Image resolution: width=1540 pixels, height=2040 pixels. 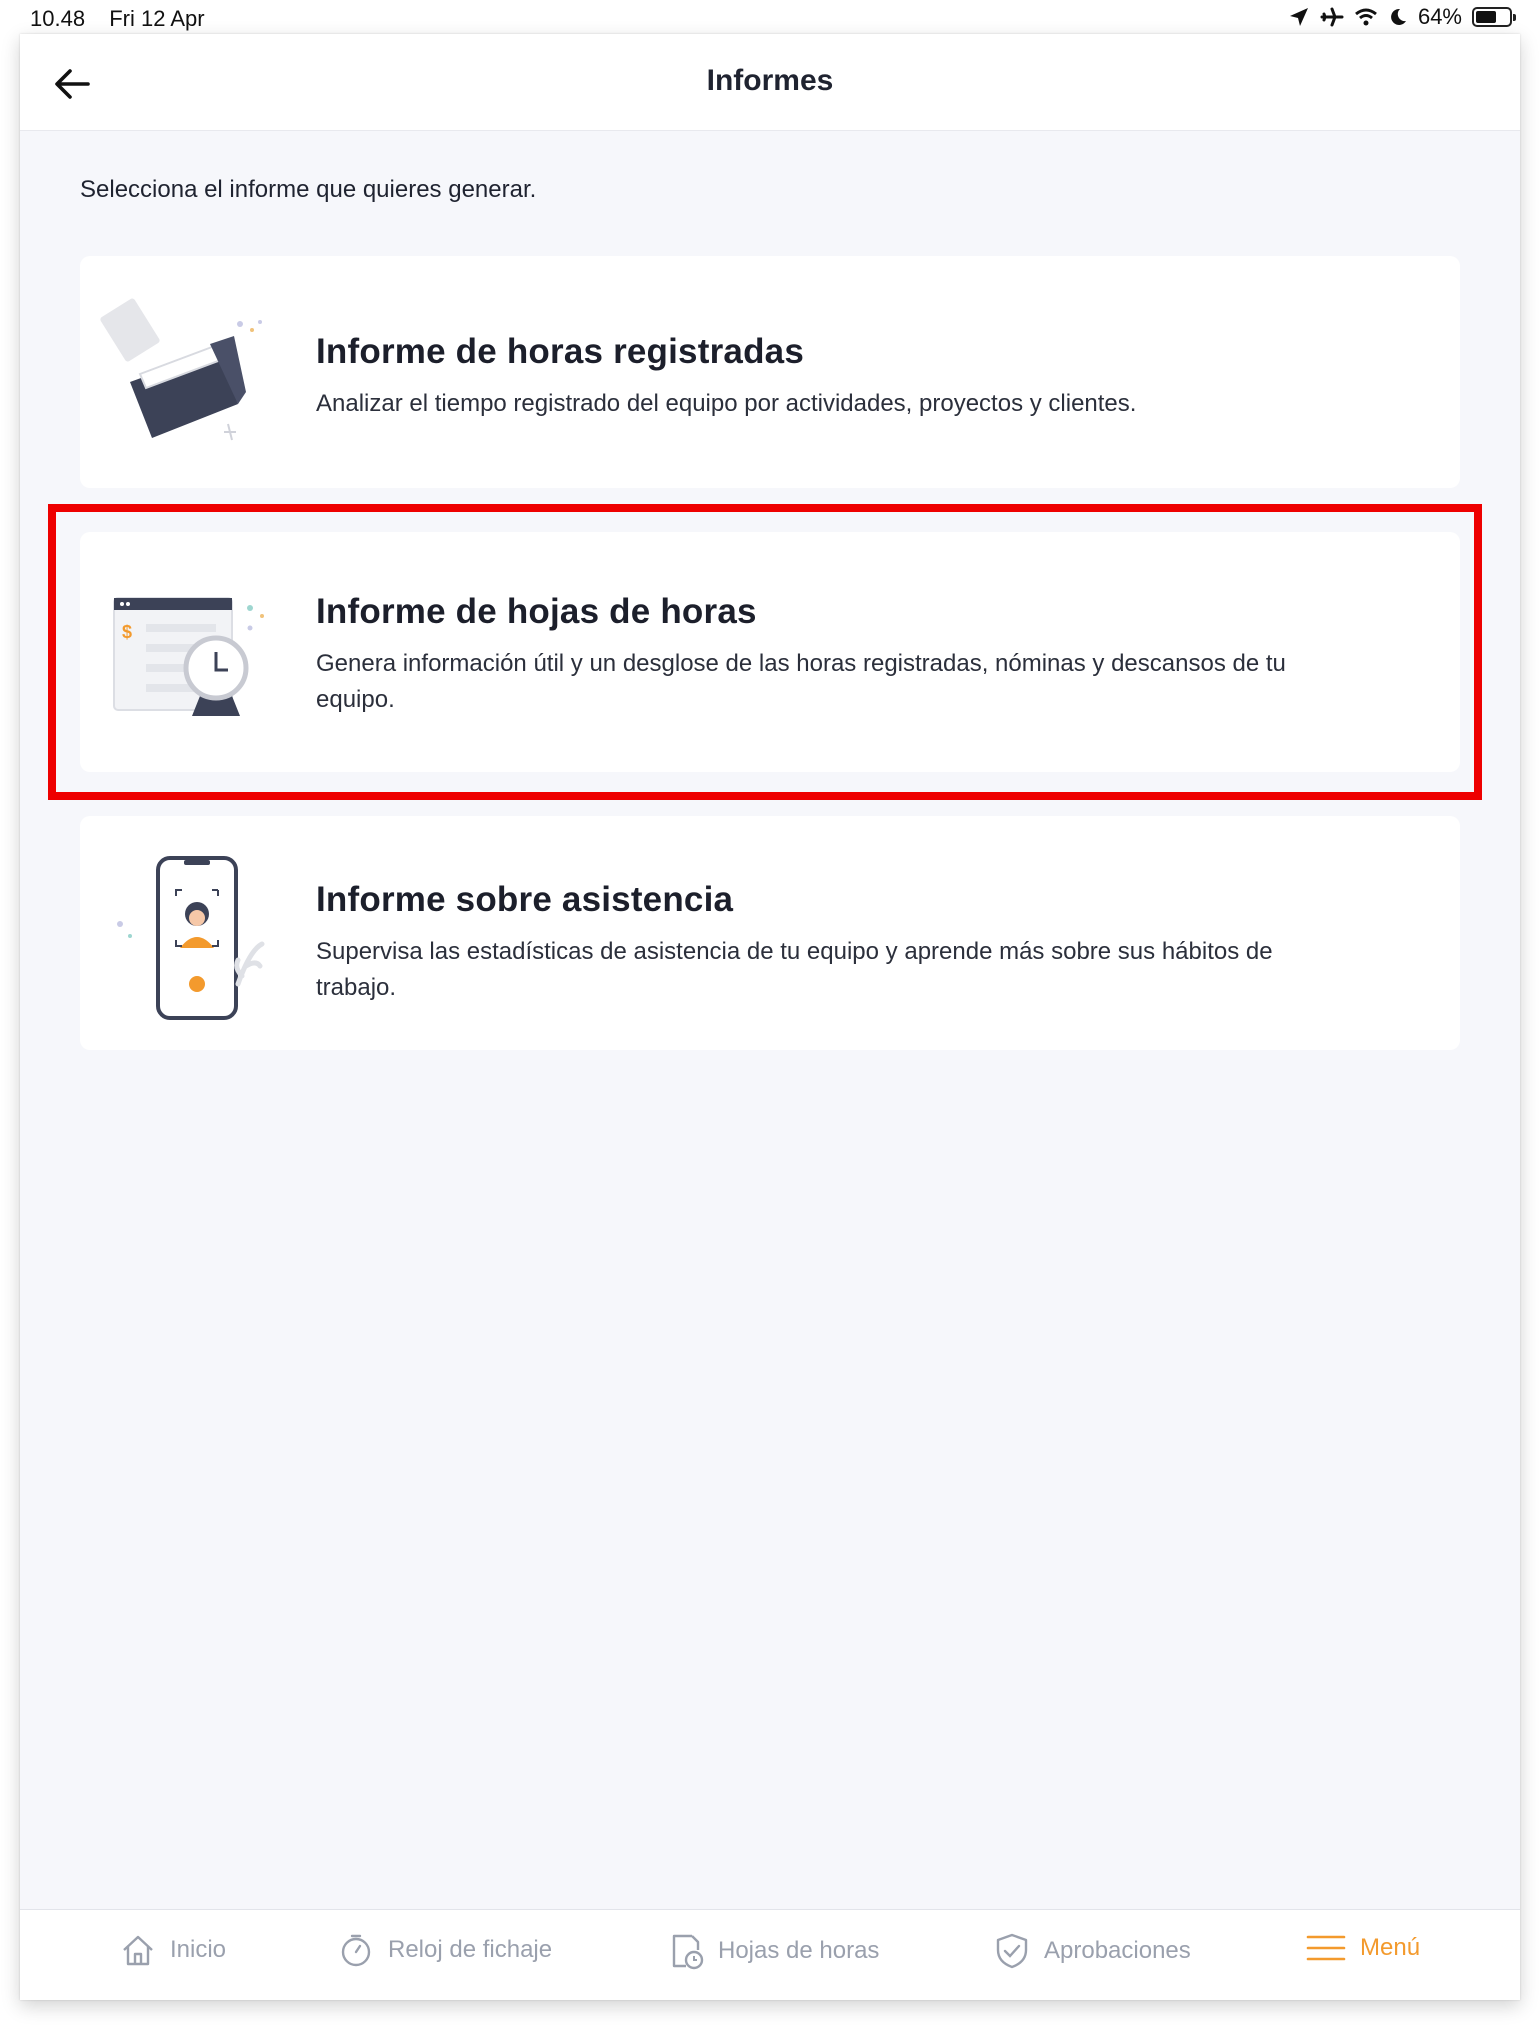 What do you see at coordinates (1366, 17) in the screenshot?
I see `wifi-icon` at bounding box center [1366, 17].